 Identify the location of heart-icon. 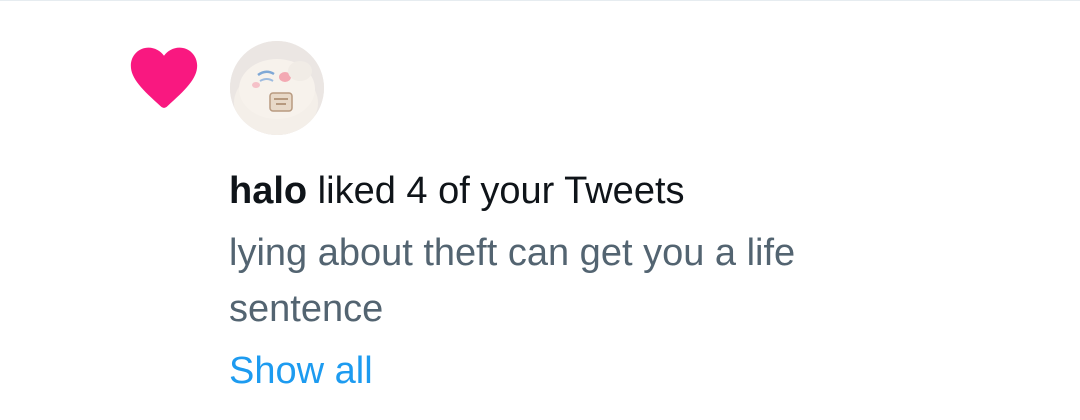
(164, 77).